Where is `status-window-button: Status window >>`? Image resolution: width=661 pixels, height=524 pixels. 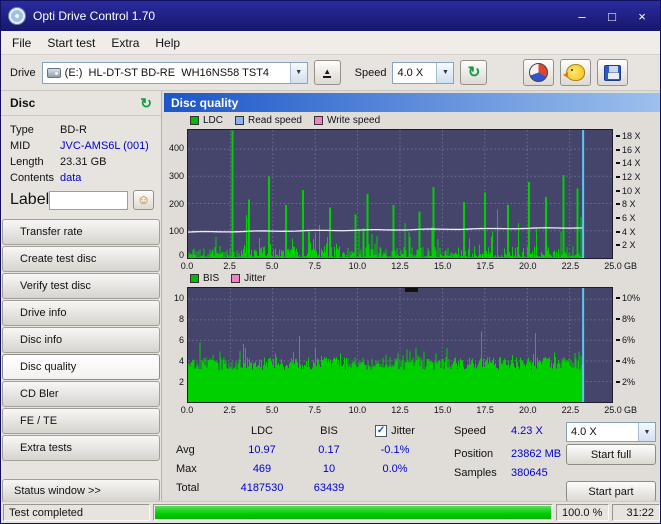
status-window-button: Status window >> is located at coordinates (81, 490).